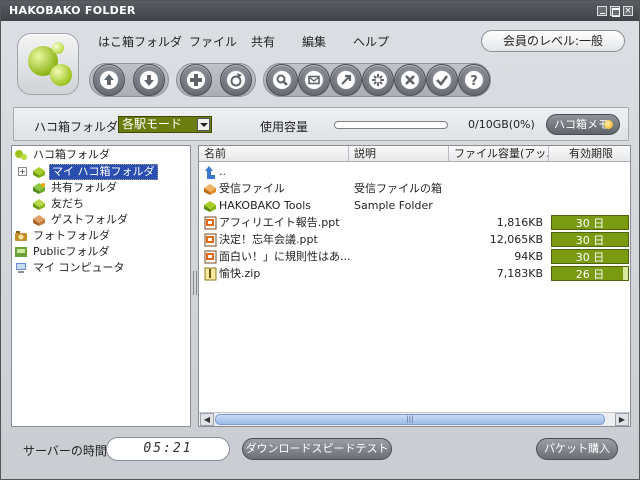  Describe the element at coordinates (76, 127) in the screenshot. I see `folder-label: ハコ箱フォルダ` at that location.